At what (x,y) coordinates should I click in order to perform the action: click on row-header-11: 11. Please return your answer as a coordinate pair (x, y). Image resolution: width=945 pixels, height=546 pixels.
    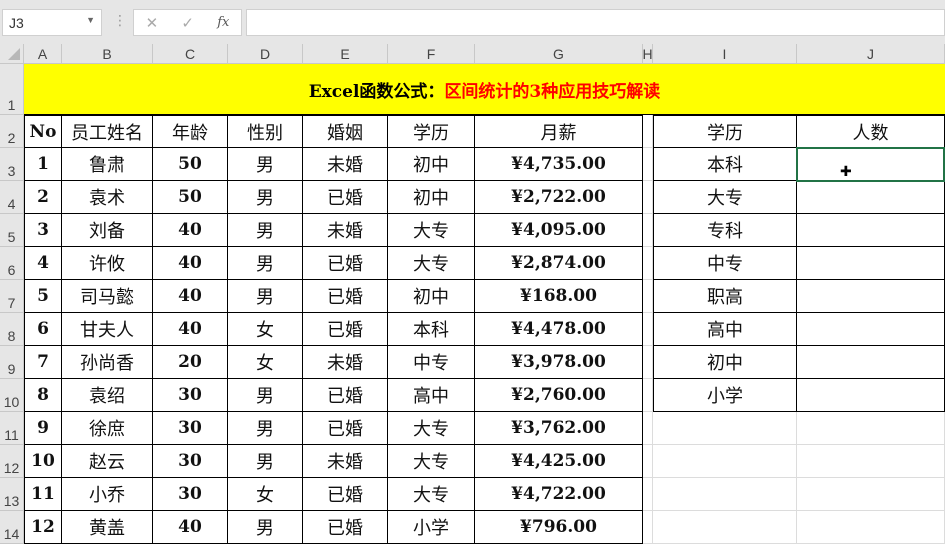
    Looking at the image, I should click on (12, 428).